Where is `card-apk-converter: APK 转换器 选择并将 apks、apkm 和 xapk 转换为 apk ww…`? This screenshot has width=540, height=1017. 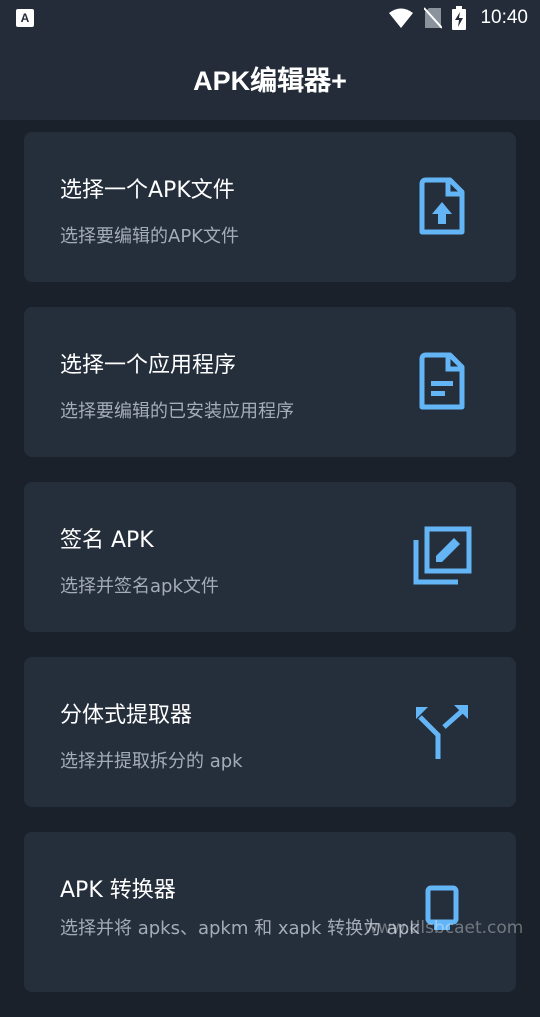
card-apk-converter: APK 转换器 选择并将 apks、apkm 和 xapk 转换为 apk ww… is located at coordinates (273, 912).